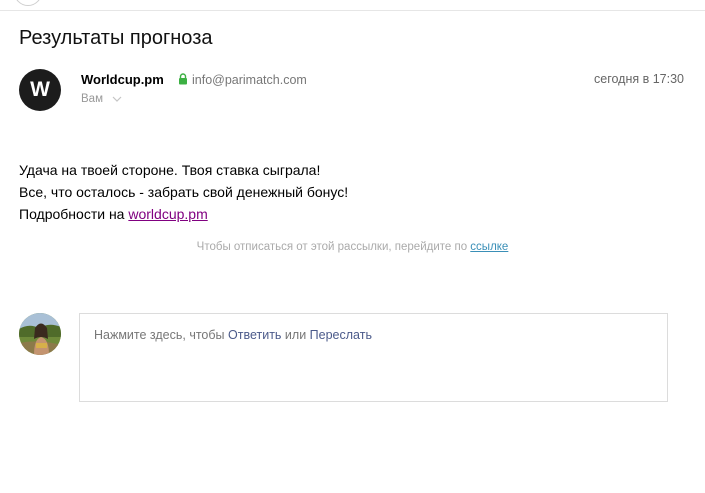  I want to click on lock-icon, so click(183, 79).